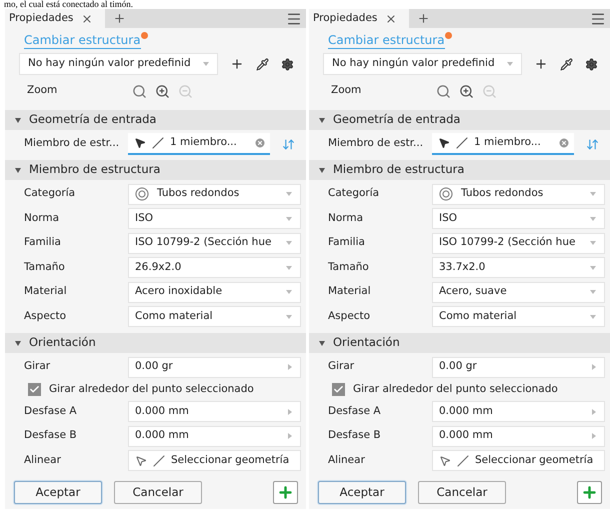 This screenshot has width=610, height=510. I want to click on checkbox-label: Girar alrededor del punto seleccionado, so click(455, 389).